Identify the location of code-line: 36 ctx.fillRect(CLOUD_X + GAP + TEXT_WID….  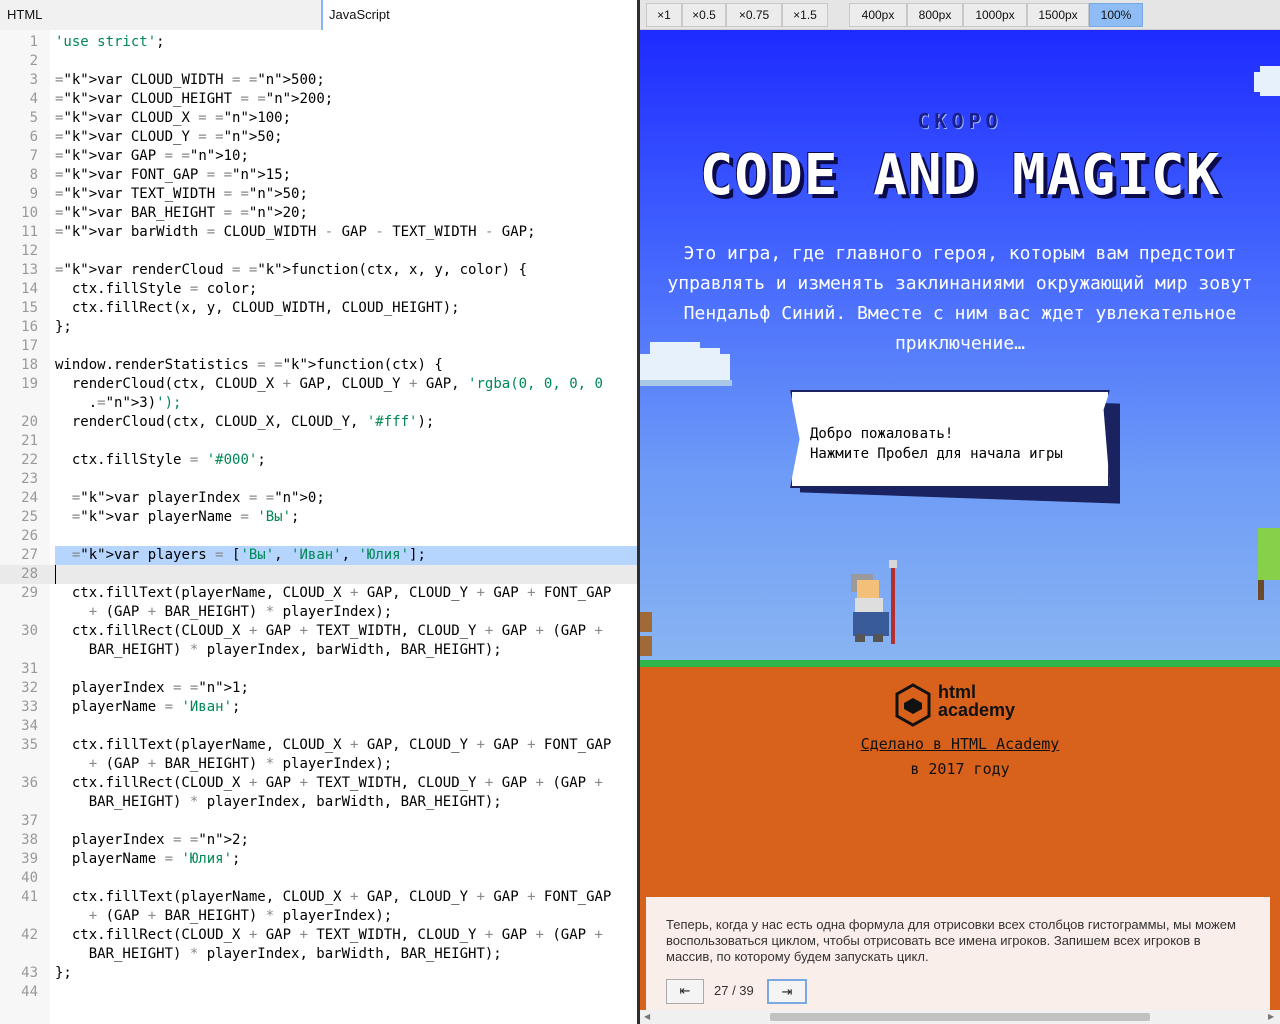
(318, 783).